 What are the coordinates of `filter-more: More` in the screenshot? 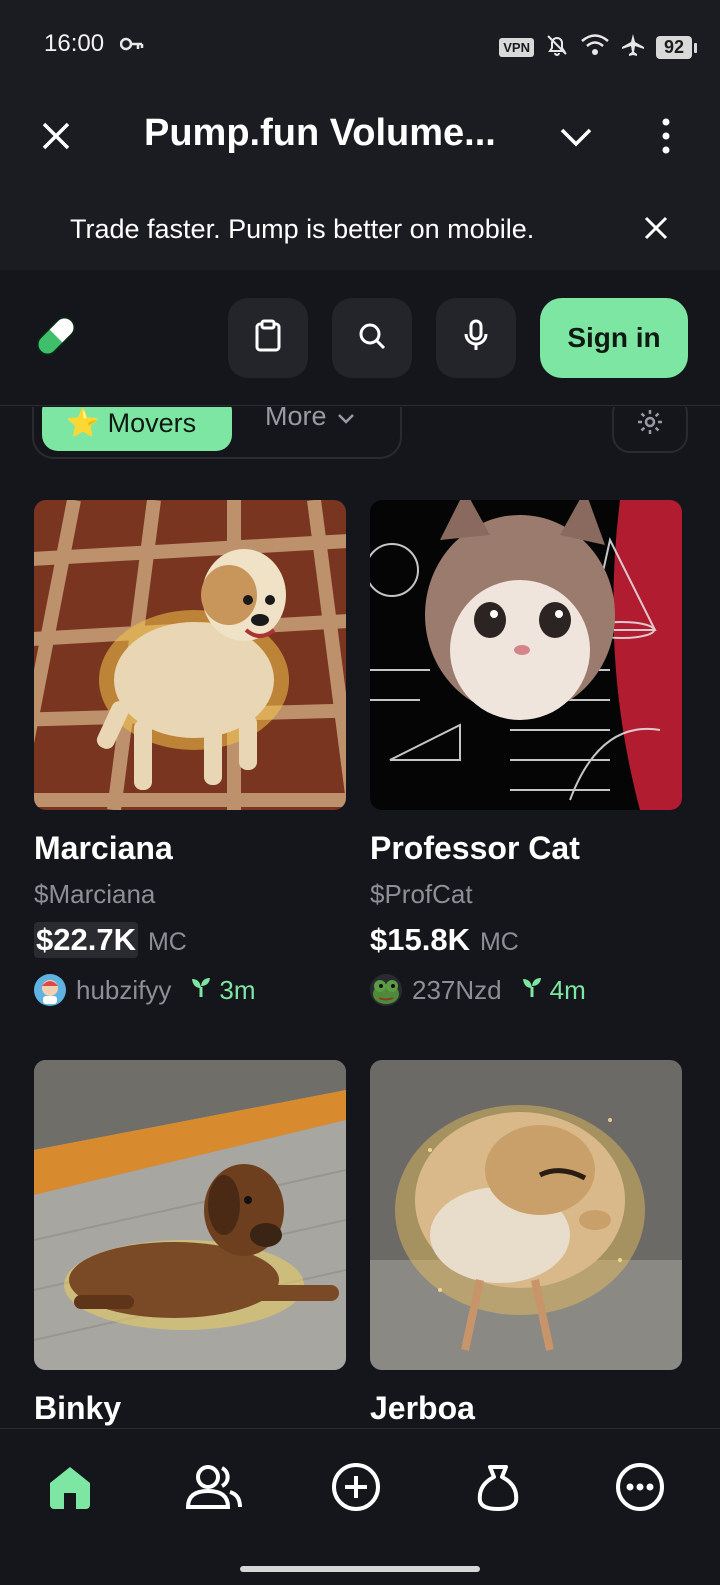 It's located at (310, 419).